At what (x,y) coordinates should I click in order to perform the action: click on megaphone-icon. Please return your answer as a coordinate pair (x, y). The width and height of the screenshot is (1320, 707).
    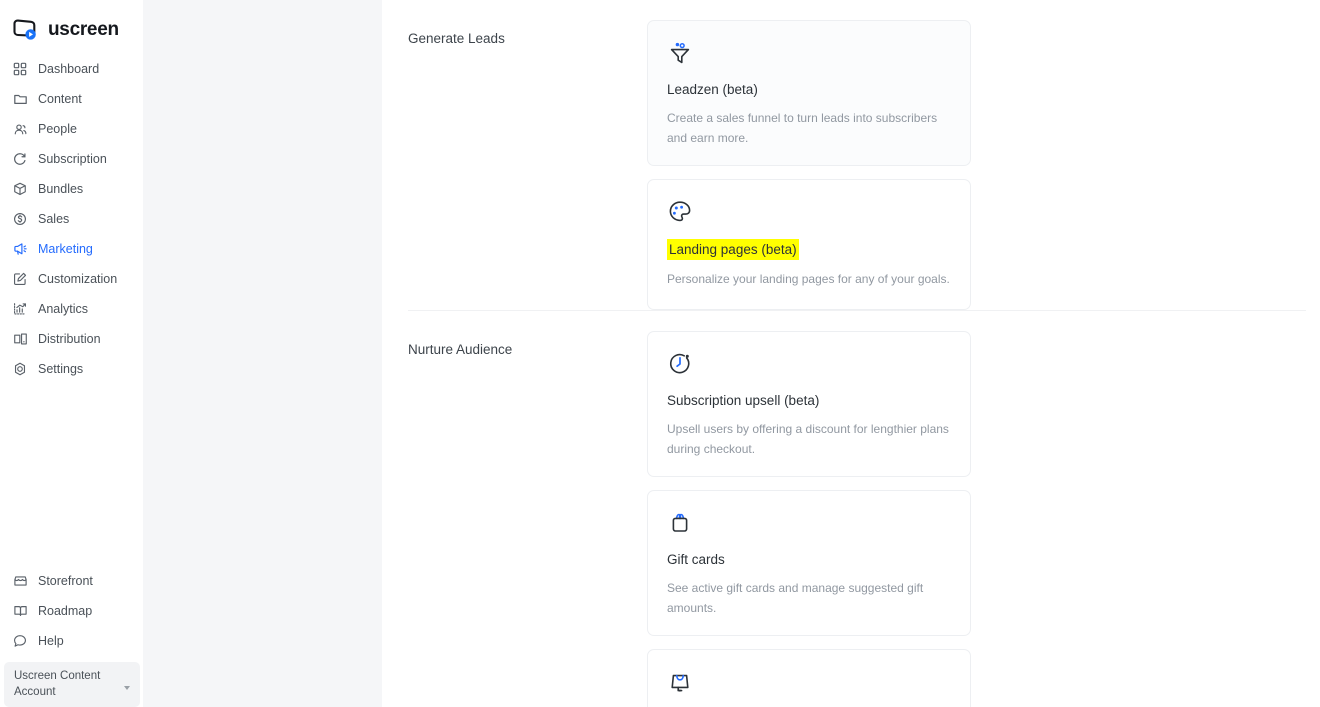
    Looking at the image, I should click on (20, 249).